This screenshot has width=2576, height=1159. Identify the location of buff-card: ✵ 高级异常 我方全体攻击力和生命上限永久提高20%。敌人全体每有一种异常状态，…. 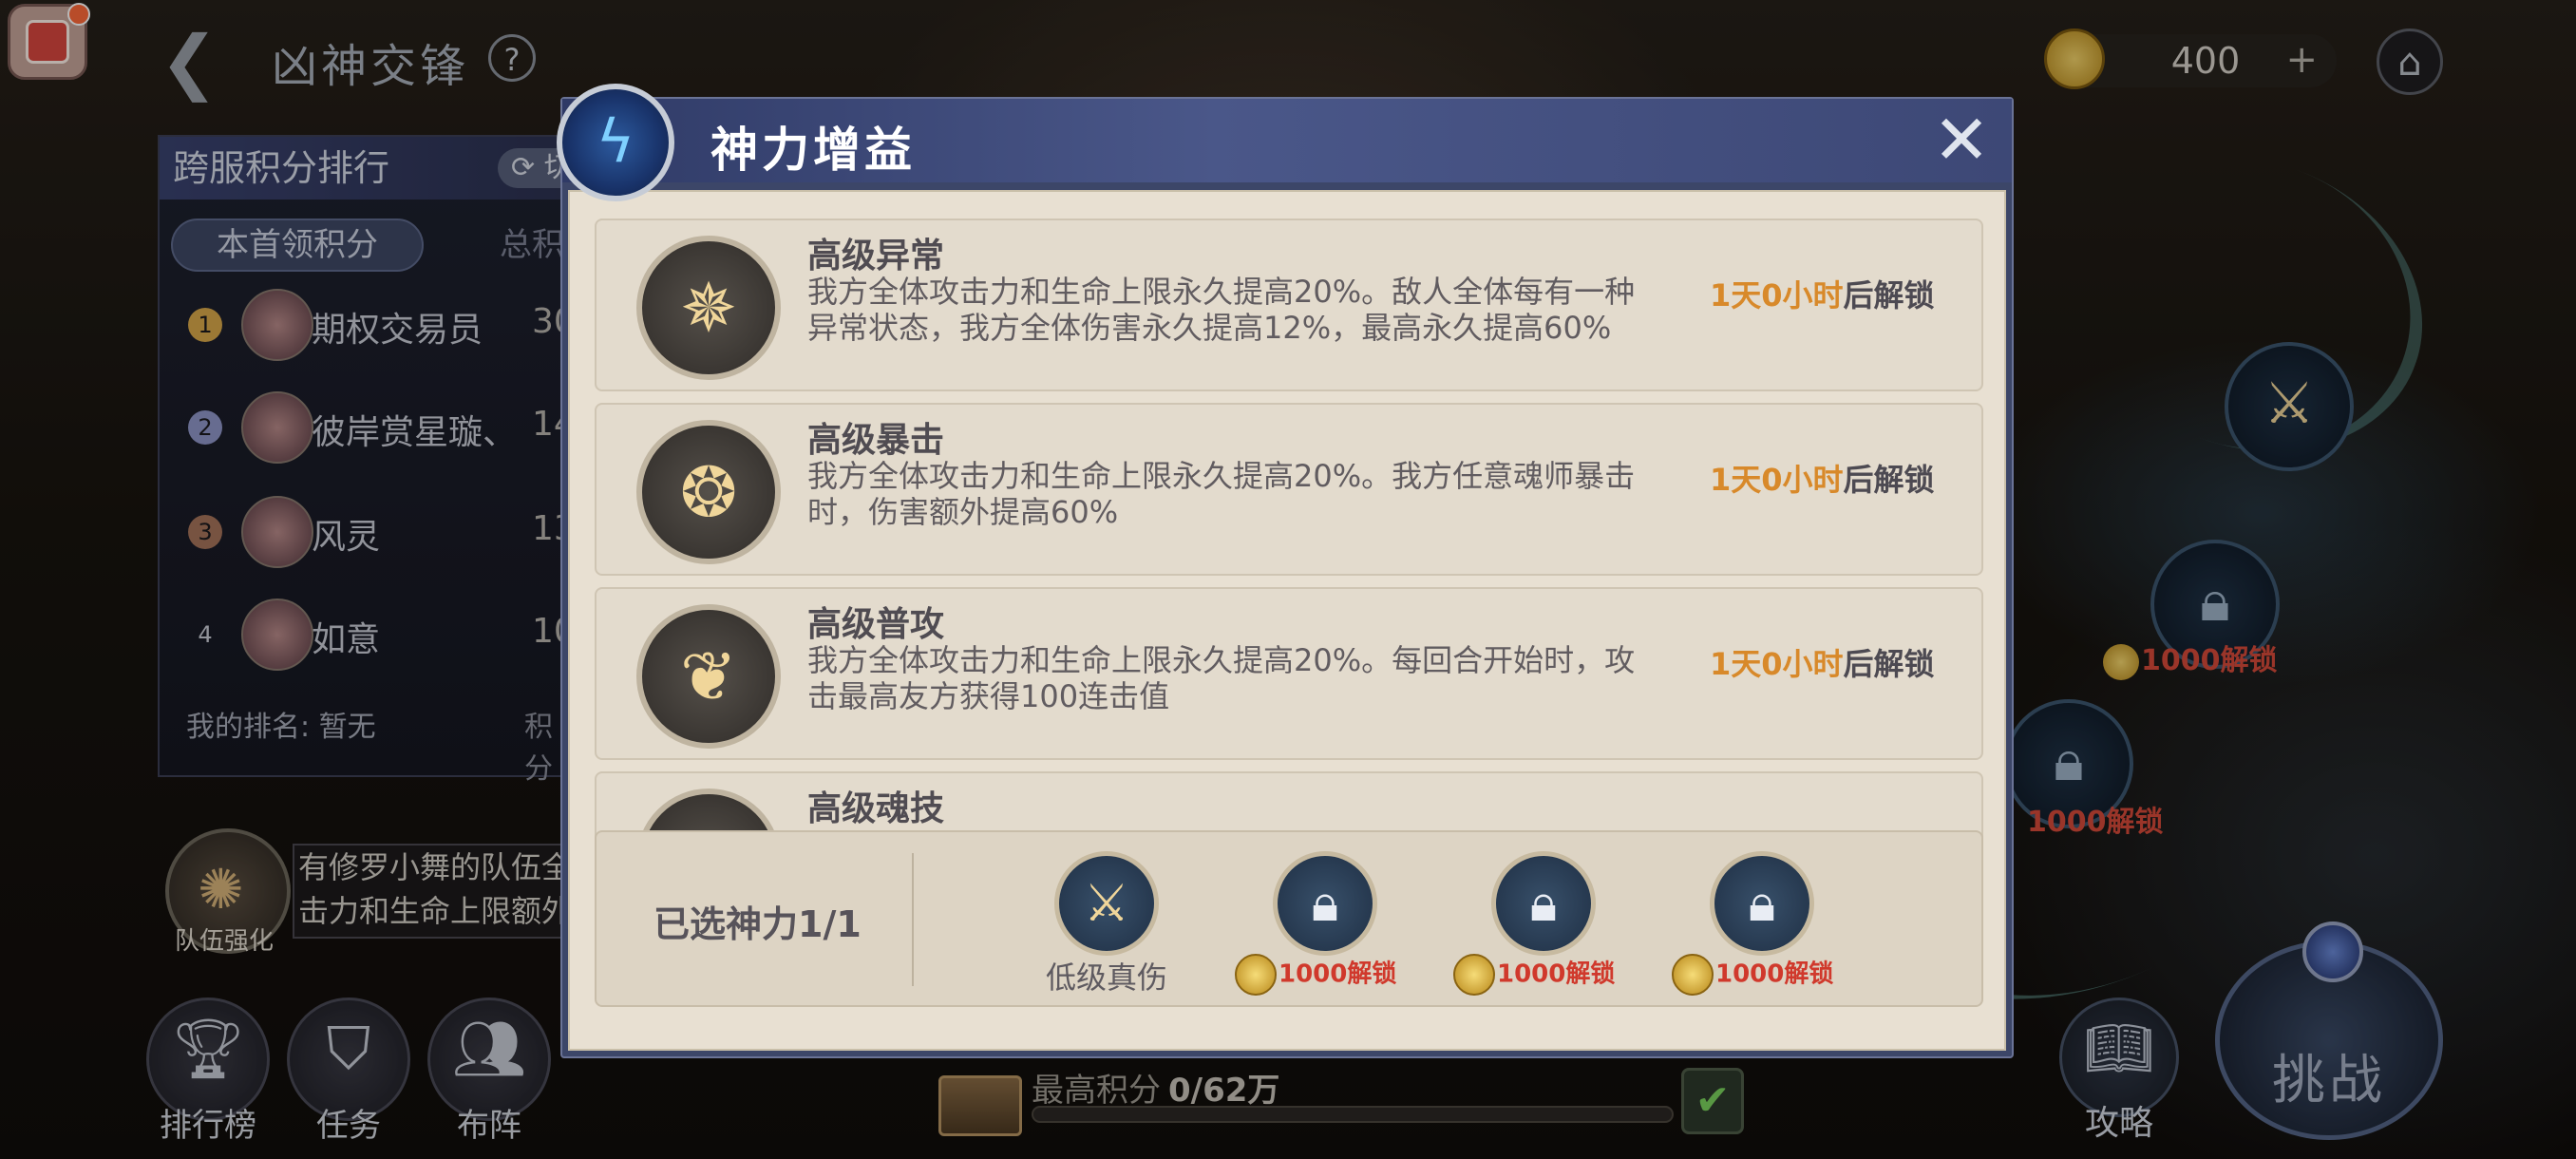
(1289, 304).